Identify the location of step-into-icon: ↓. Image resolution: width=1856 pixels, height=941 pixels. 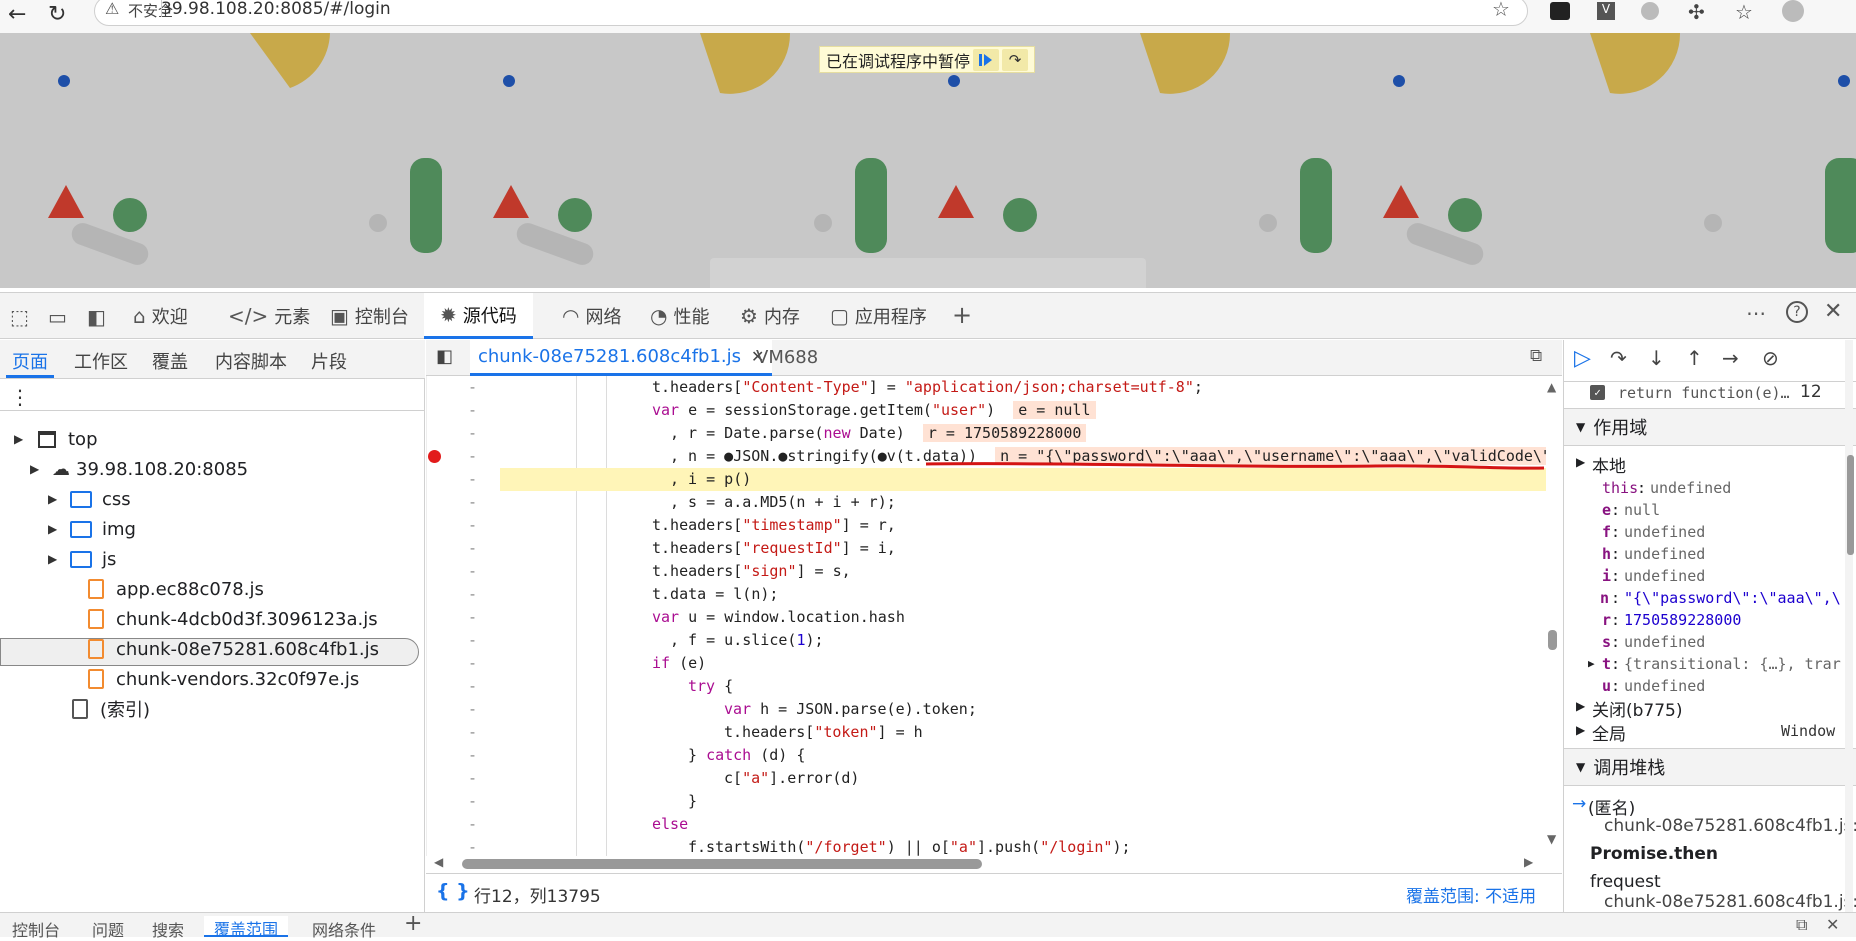
(1656, 358).